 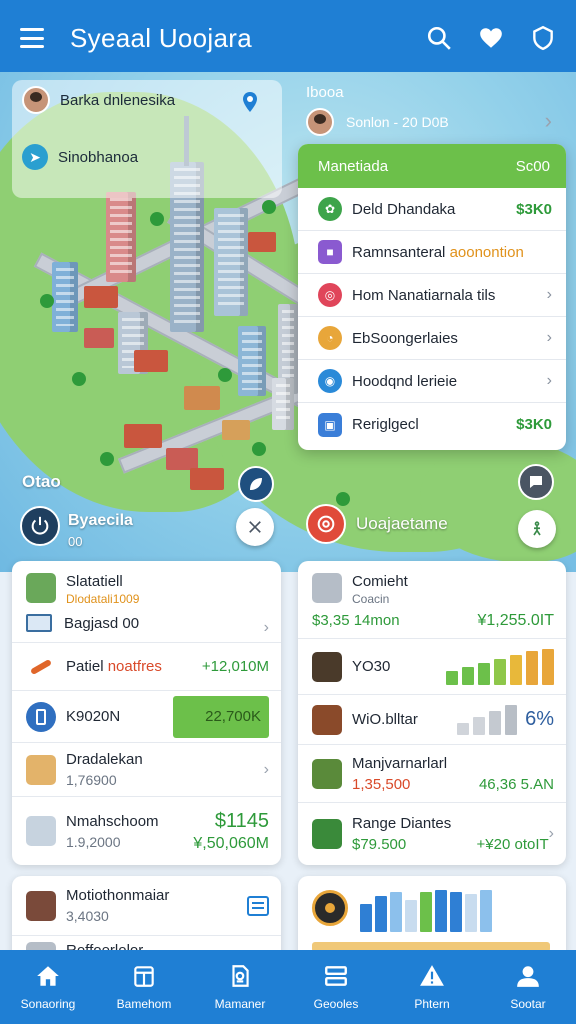 I want to click on tools-button, so click(x=255, y=527).